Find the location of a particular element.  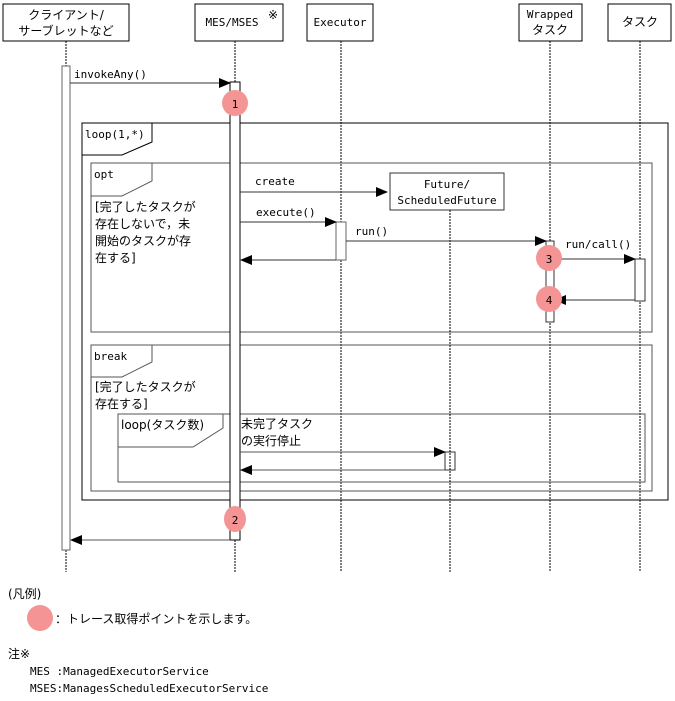

message-run-call-label: run/call() is located at coordinates (598, 244).